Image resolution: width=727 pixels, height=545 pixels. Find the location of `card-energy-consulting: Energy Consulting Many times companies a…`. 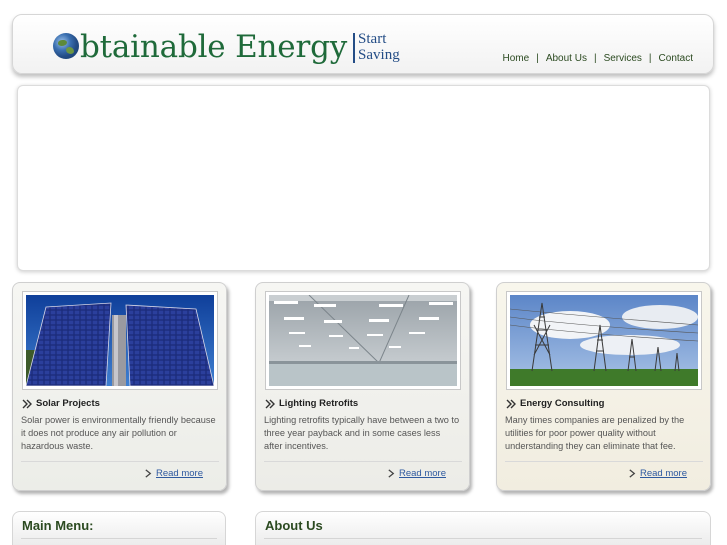

card-energy-consulting: Energy Consulting Many times companies a… is located at coordinates (603, 386).